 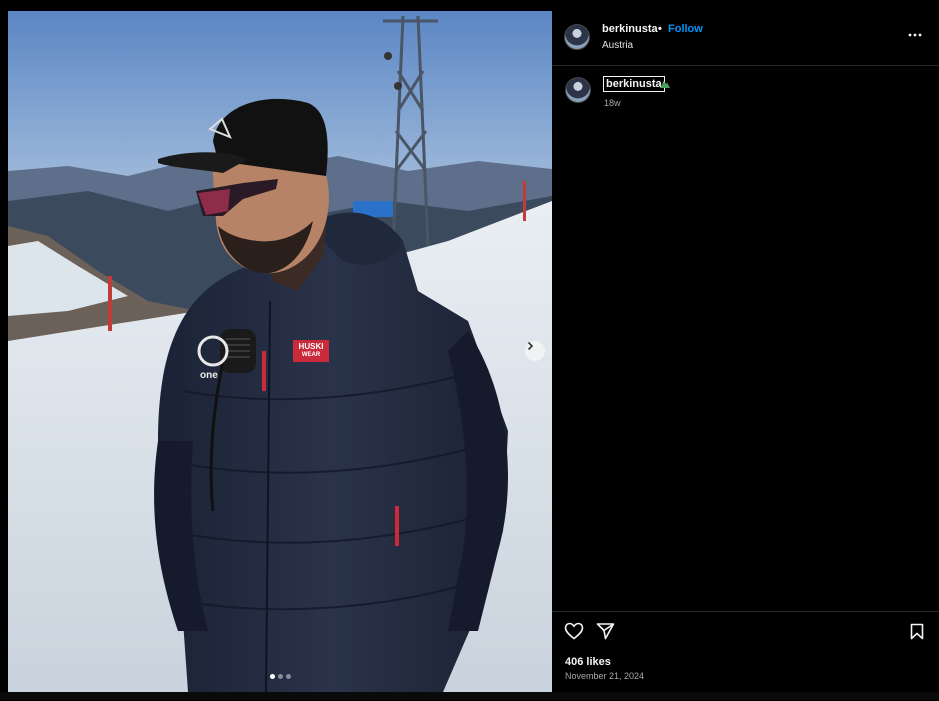 I want to click on top-strip, so click(x=469, y=5).